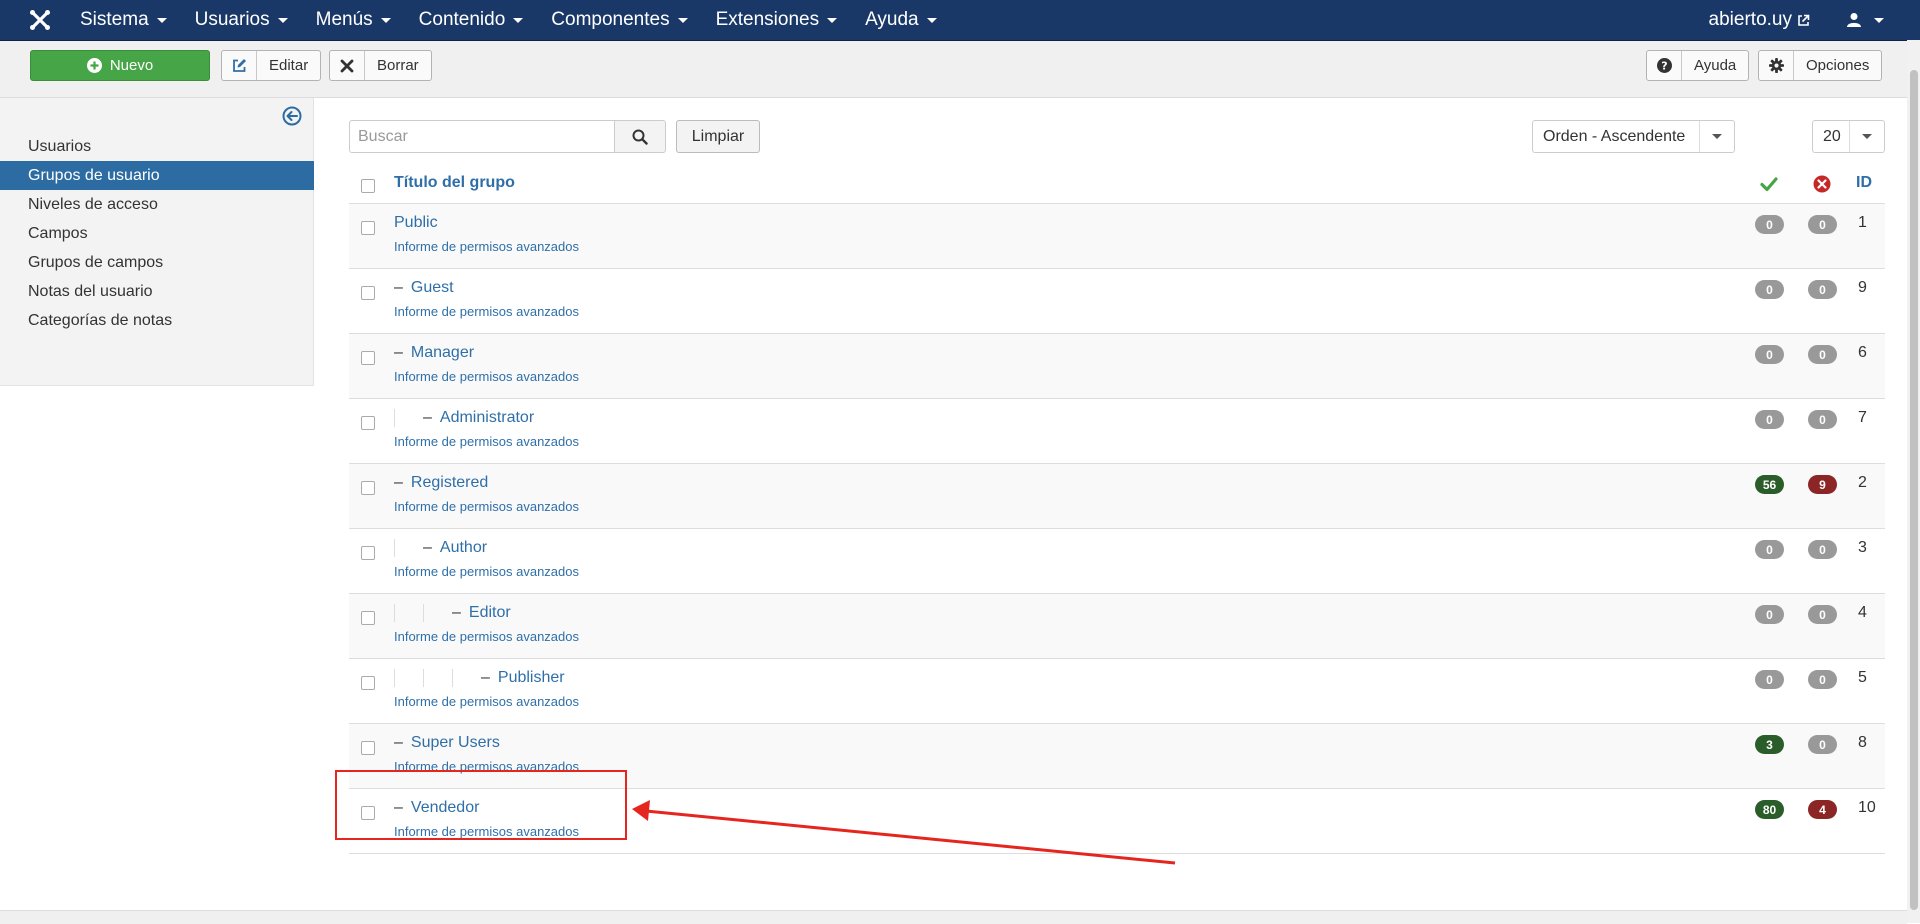 This screenshot has height=924, width=1920. Describe the element at coordinates (1776, 65) in the screenshot. I see `gear-icon` at that location.